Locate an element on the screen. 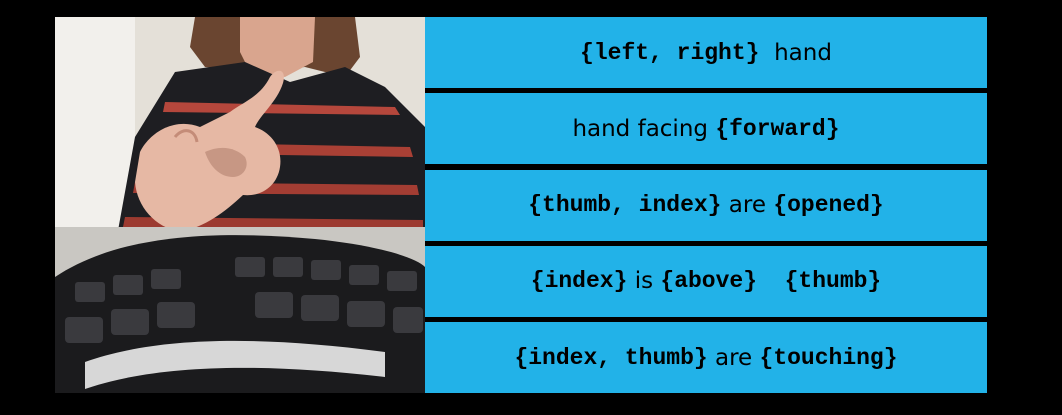 Image resolution: width=1062 pixels, height=415 pixels. phrase-text: is is located at coordinates (644, 281).